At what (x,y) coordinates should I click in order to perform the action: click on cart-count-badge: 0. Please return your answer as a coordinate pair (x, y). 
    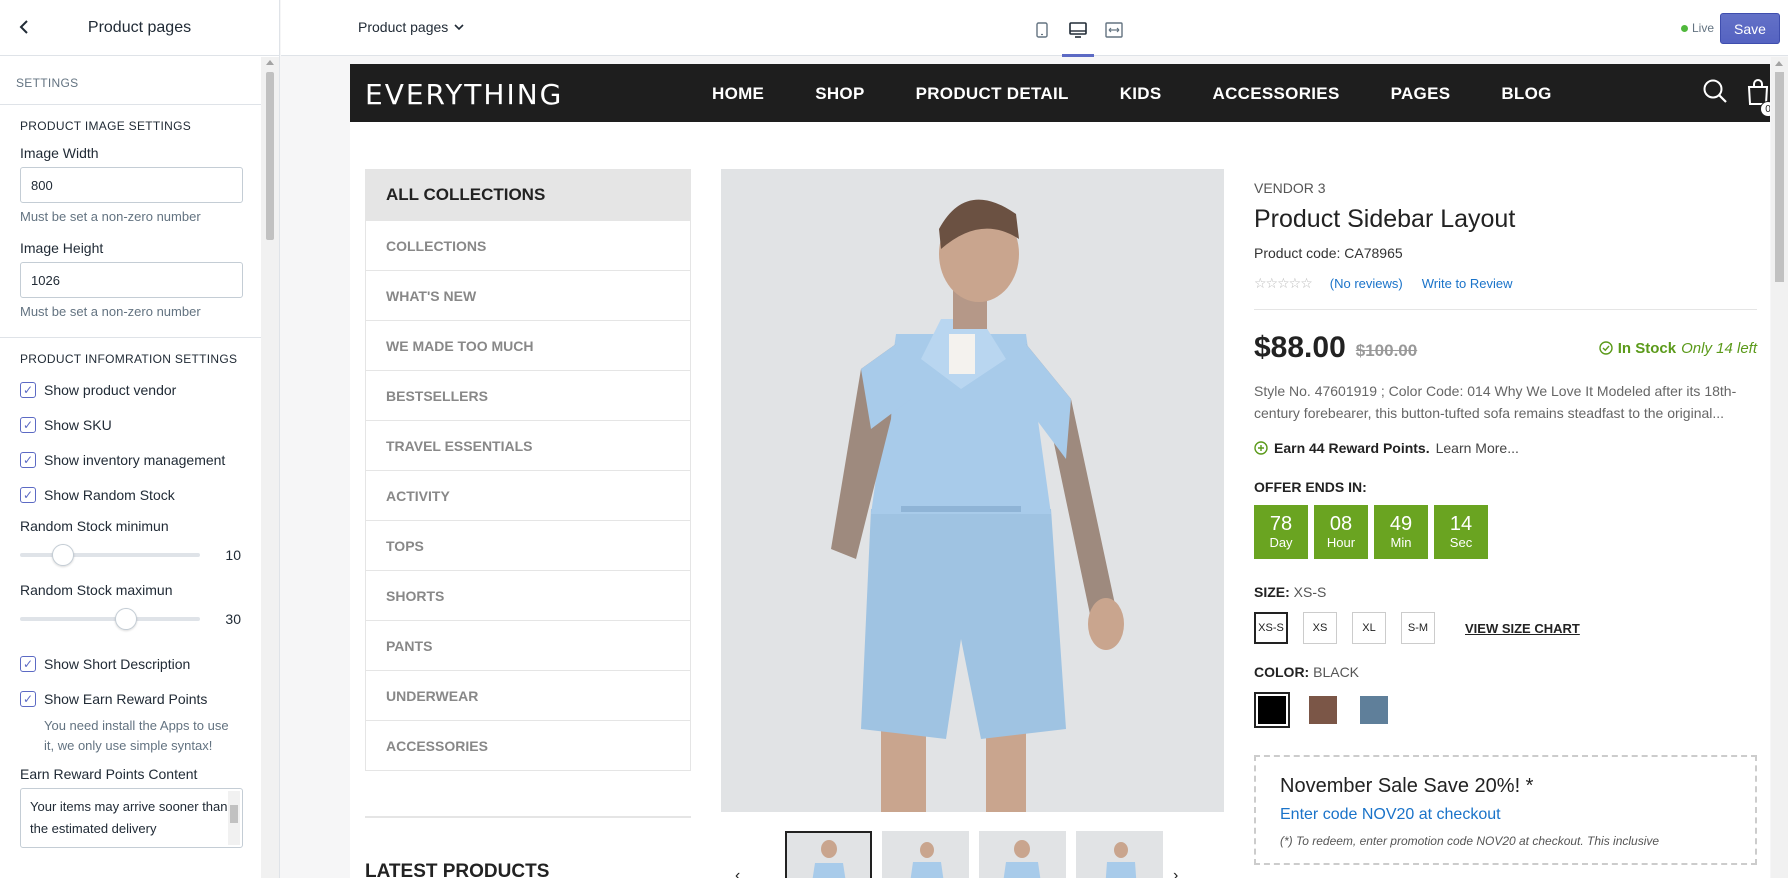
    Looking at the image, I should click on (1765, 109).